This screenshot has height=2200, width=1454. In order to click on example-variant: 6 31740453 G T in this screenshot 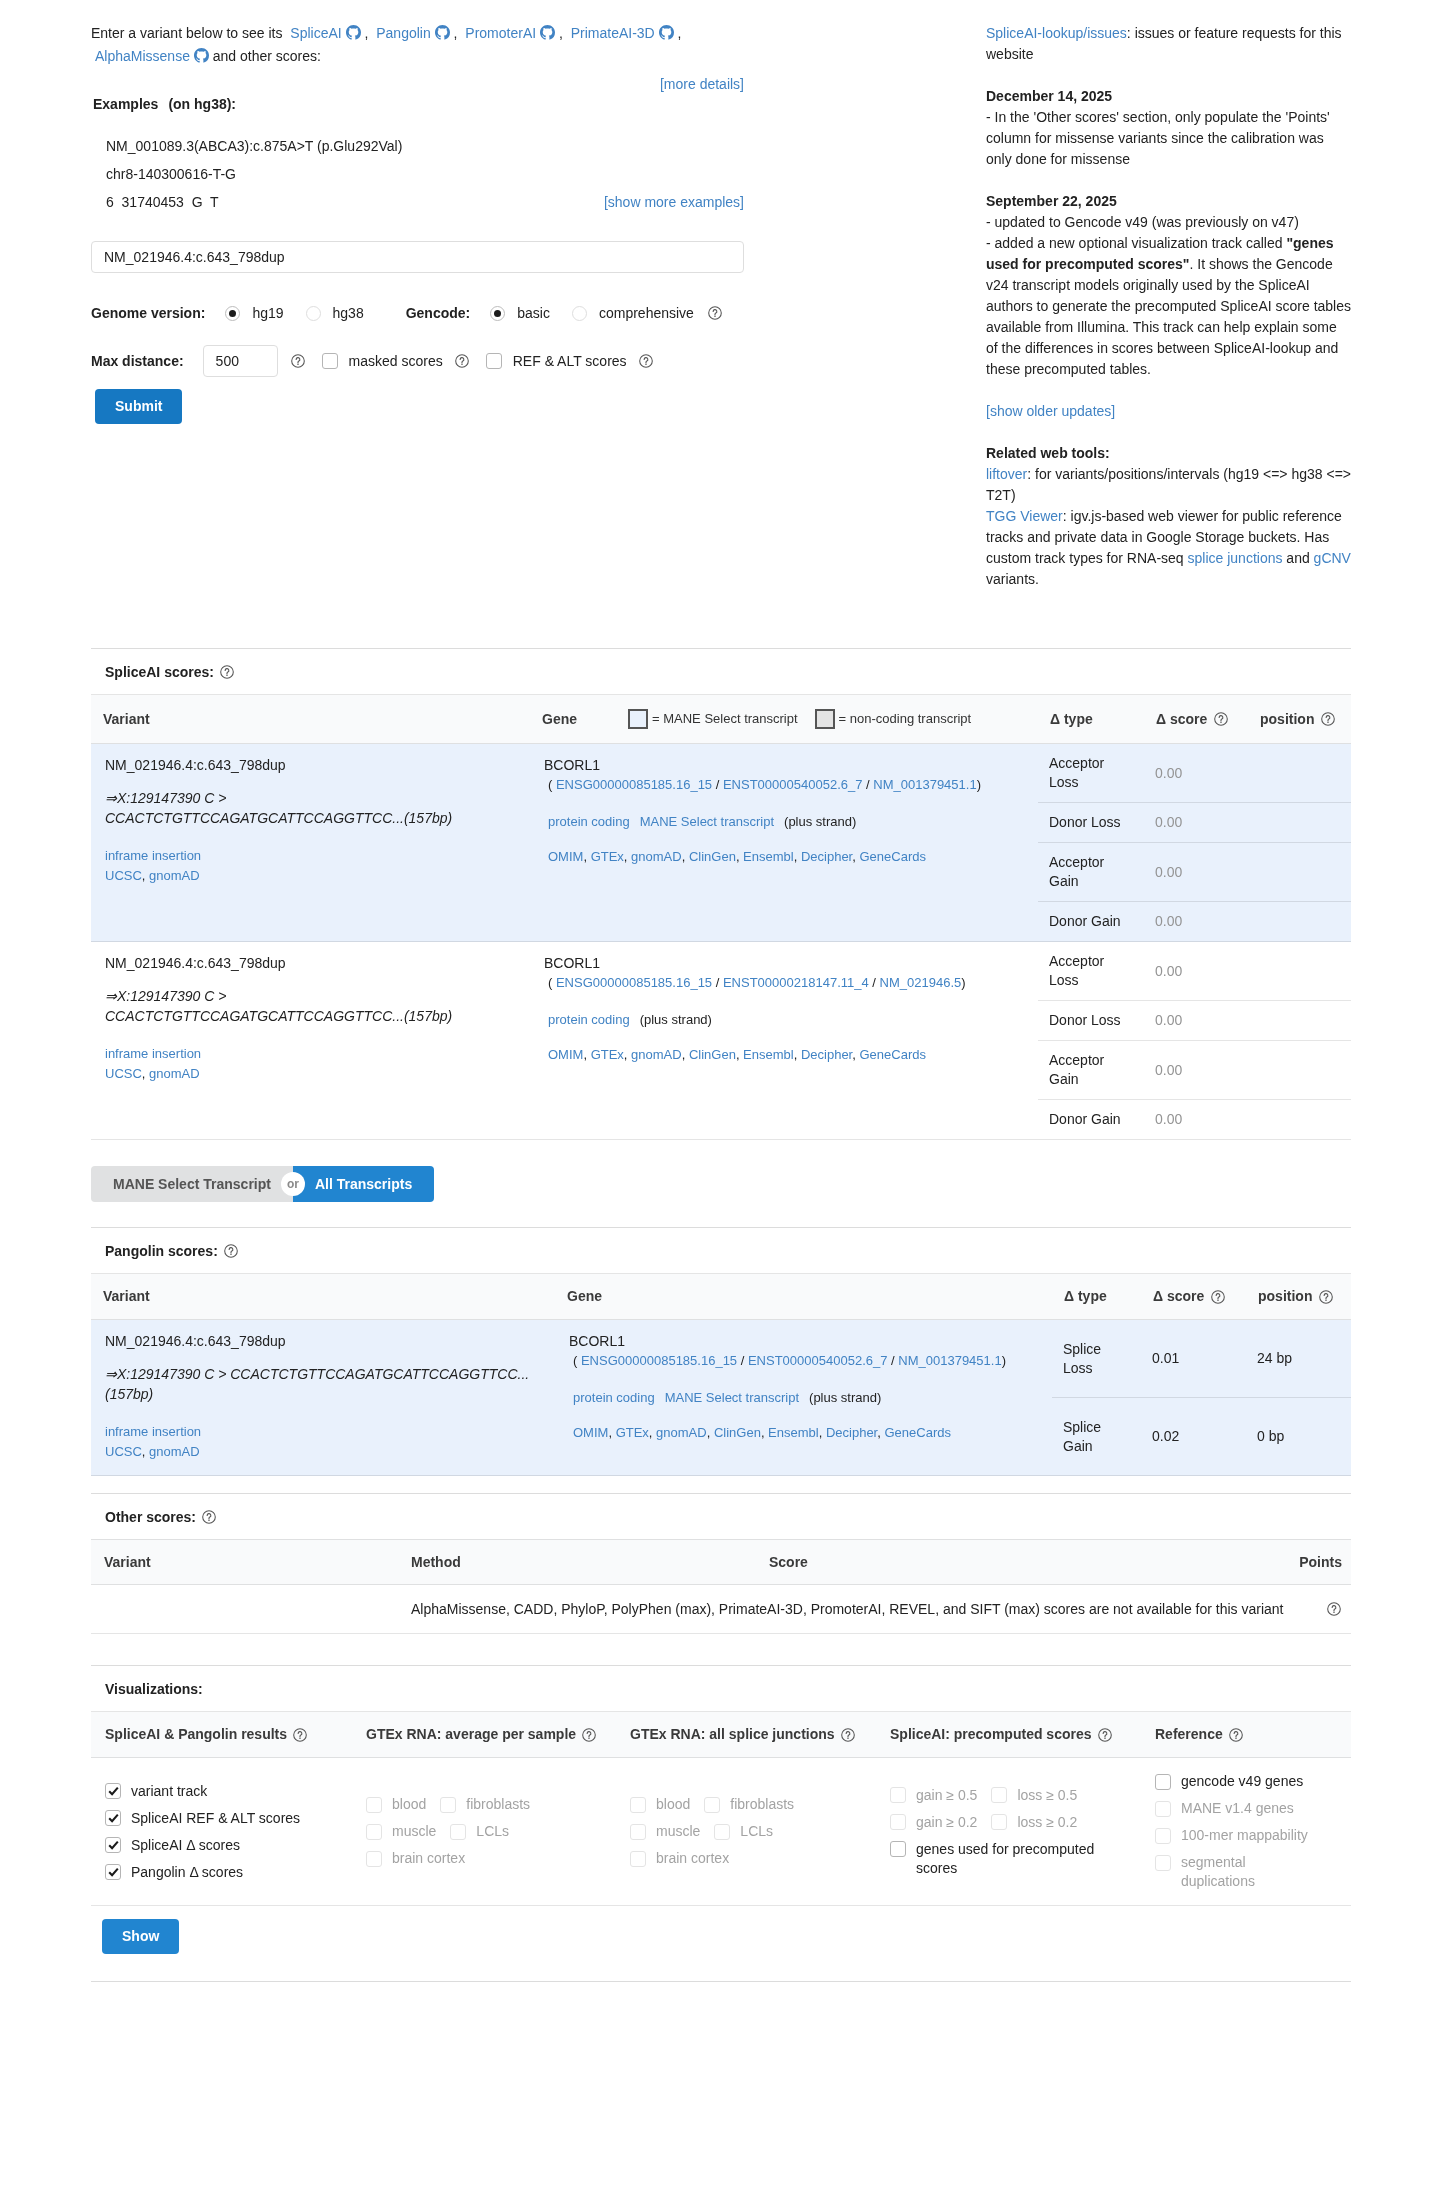, I will do `click(162, 202)`.